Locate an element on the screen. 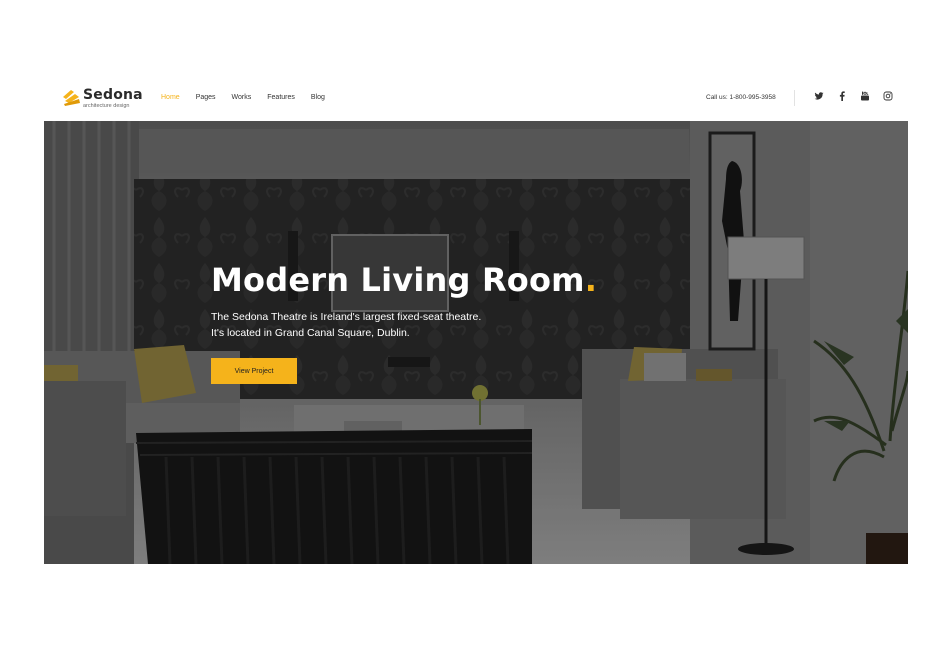  facebook-icon is located at coordinates (842, 96).